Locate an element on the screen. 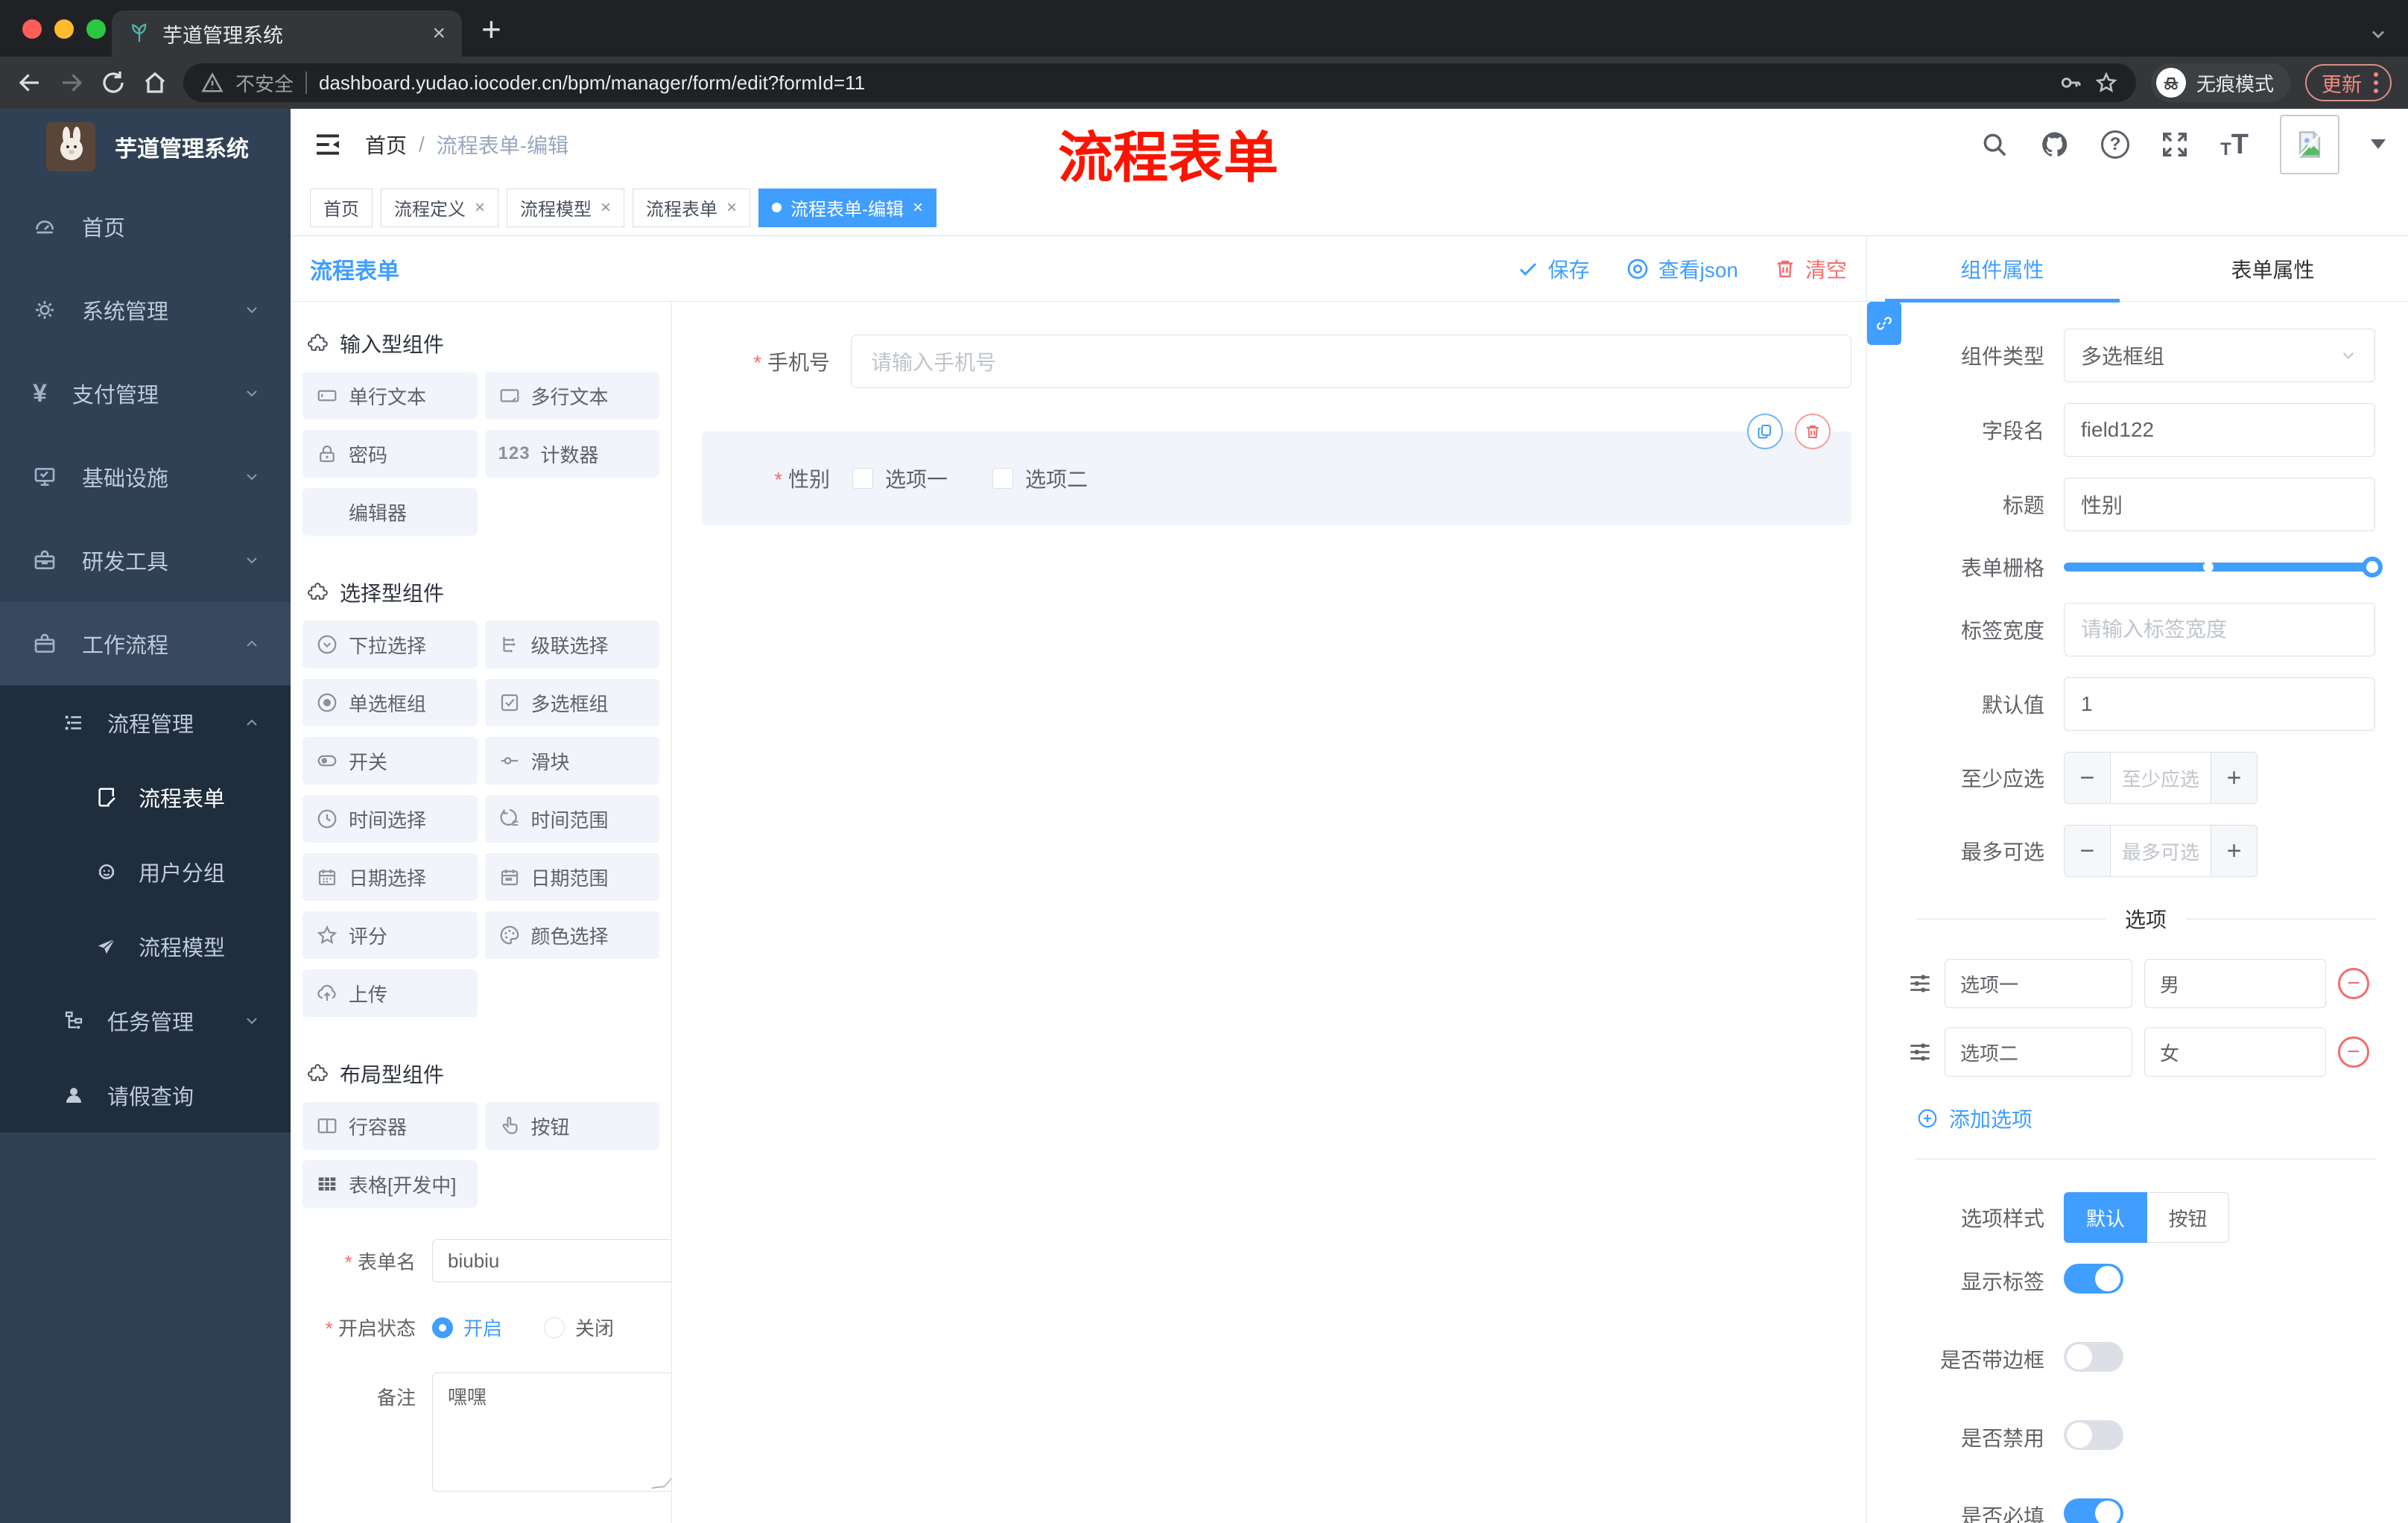  title-input is located at coordinates (2219, 505).